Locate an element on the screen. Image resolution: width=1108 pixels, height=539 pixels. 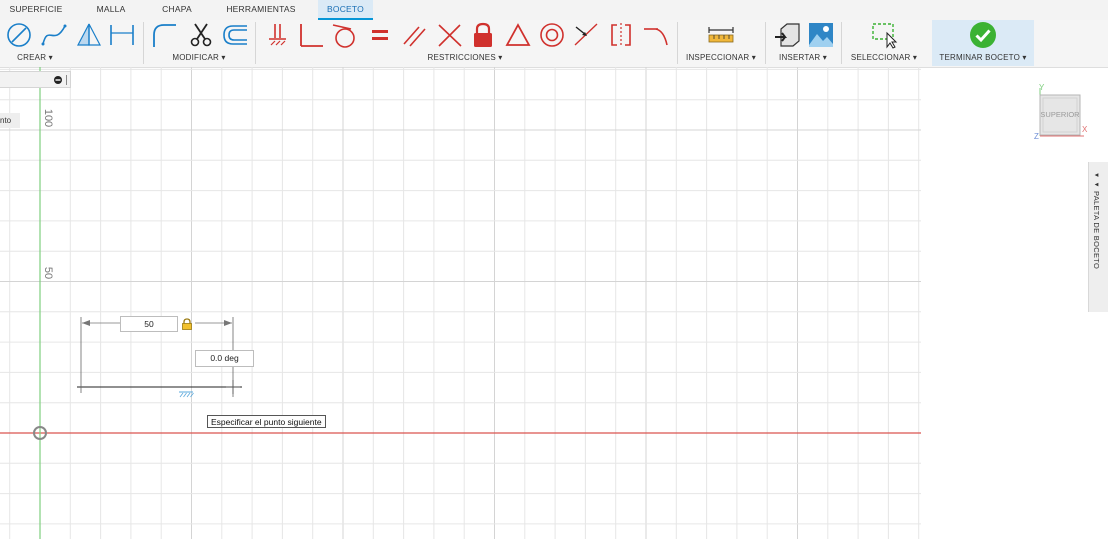
browser-item: nto is located at coordinates (10, 120).